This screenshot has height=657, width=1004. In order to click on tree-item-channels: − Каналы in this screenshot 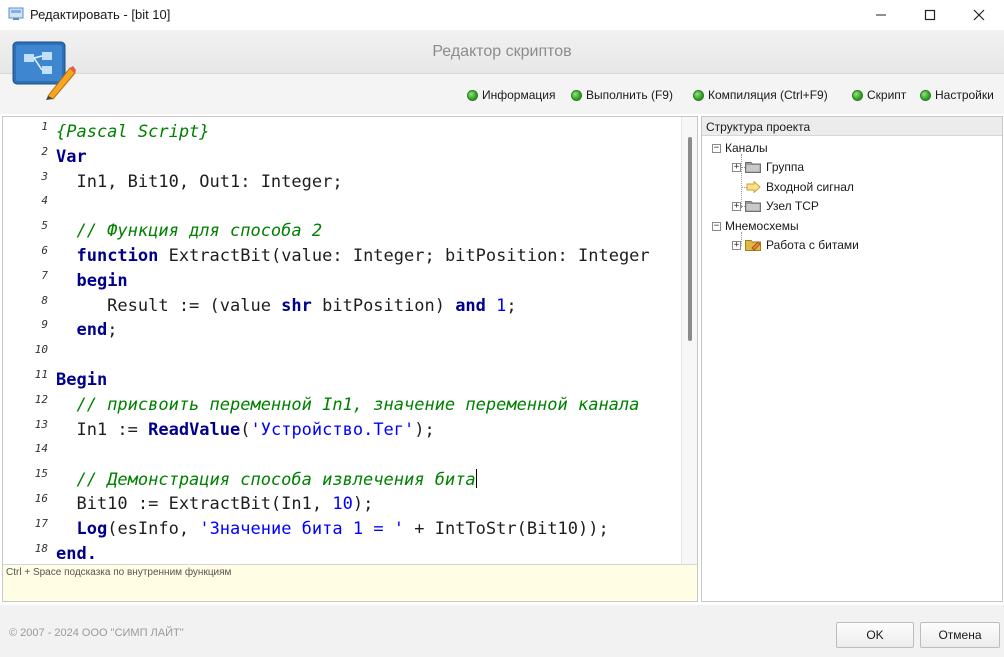, I will do `click(740, 148)`.